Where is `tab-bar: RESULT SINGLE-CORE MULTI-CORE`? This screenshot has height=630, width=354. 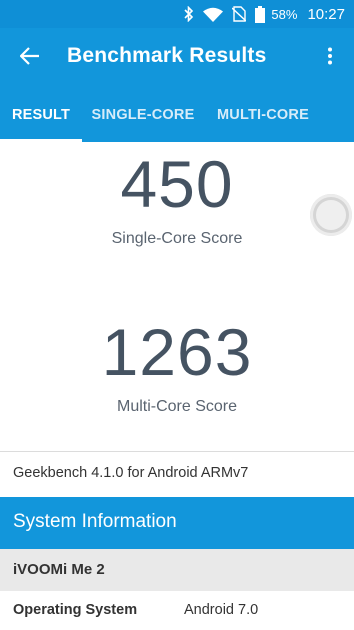 tab-bar: RESULT SINGLE-CORE MULTI-CORE is located at coordinates (177, 115).